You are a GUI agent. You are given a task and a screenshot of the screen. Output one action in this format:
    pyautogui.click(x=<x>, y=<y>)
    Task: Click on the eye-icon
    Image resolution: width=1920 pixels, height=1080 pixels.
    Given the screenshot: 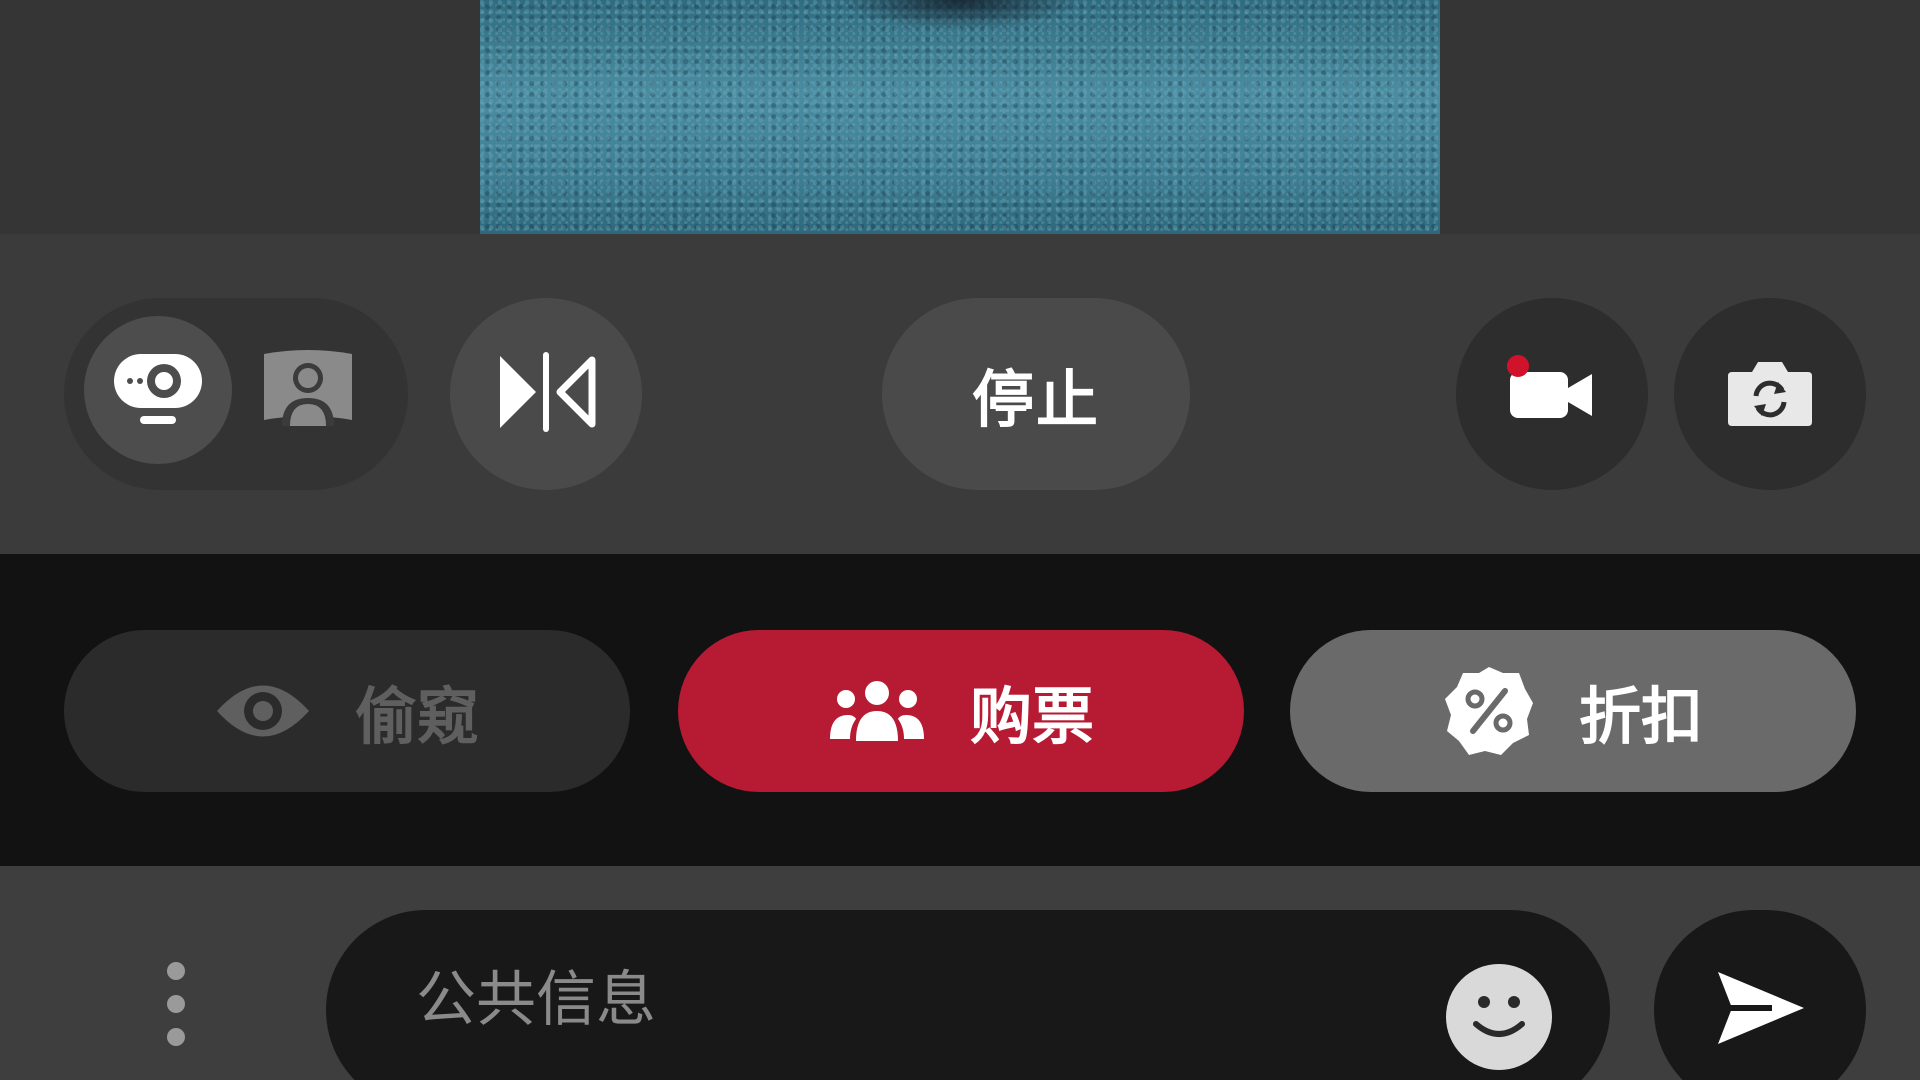 What is the action you would take?
    pyautogui.click(x=263, y=711)
    